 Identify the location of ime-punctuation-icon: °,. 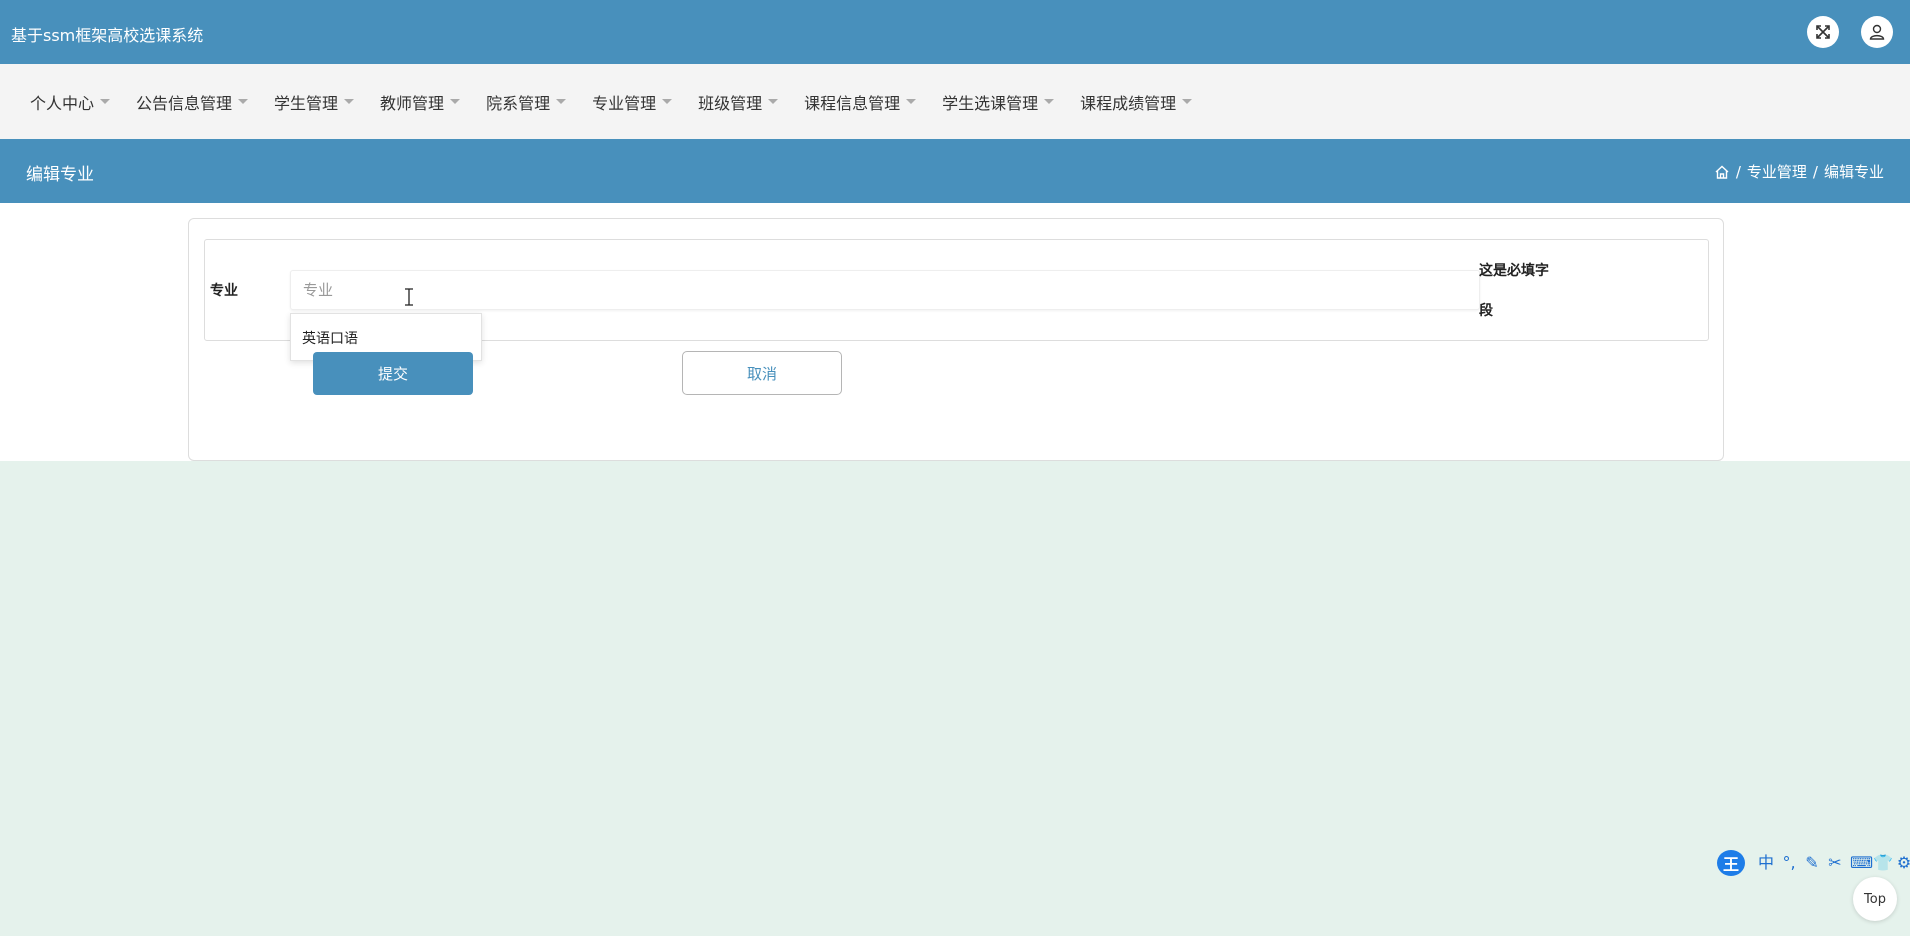
(1789, 863).